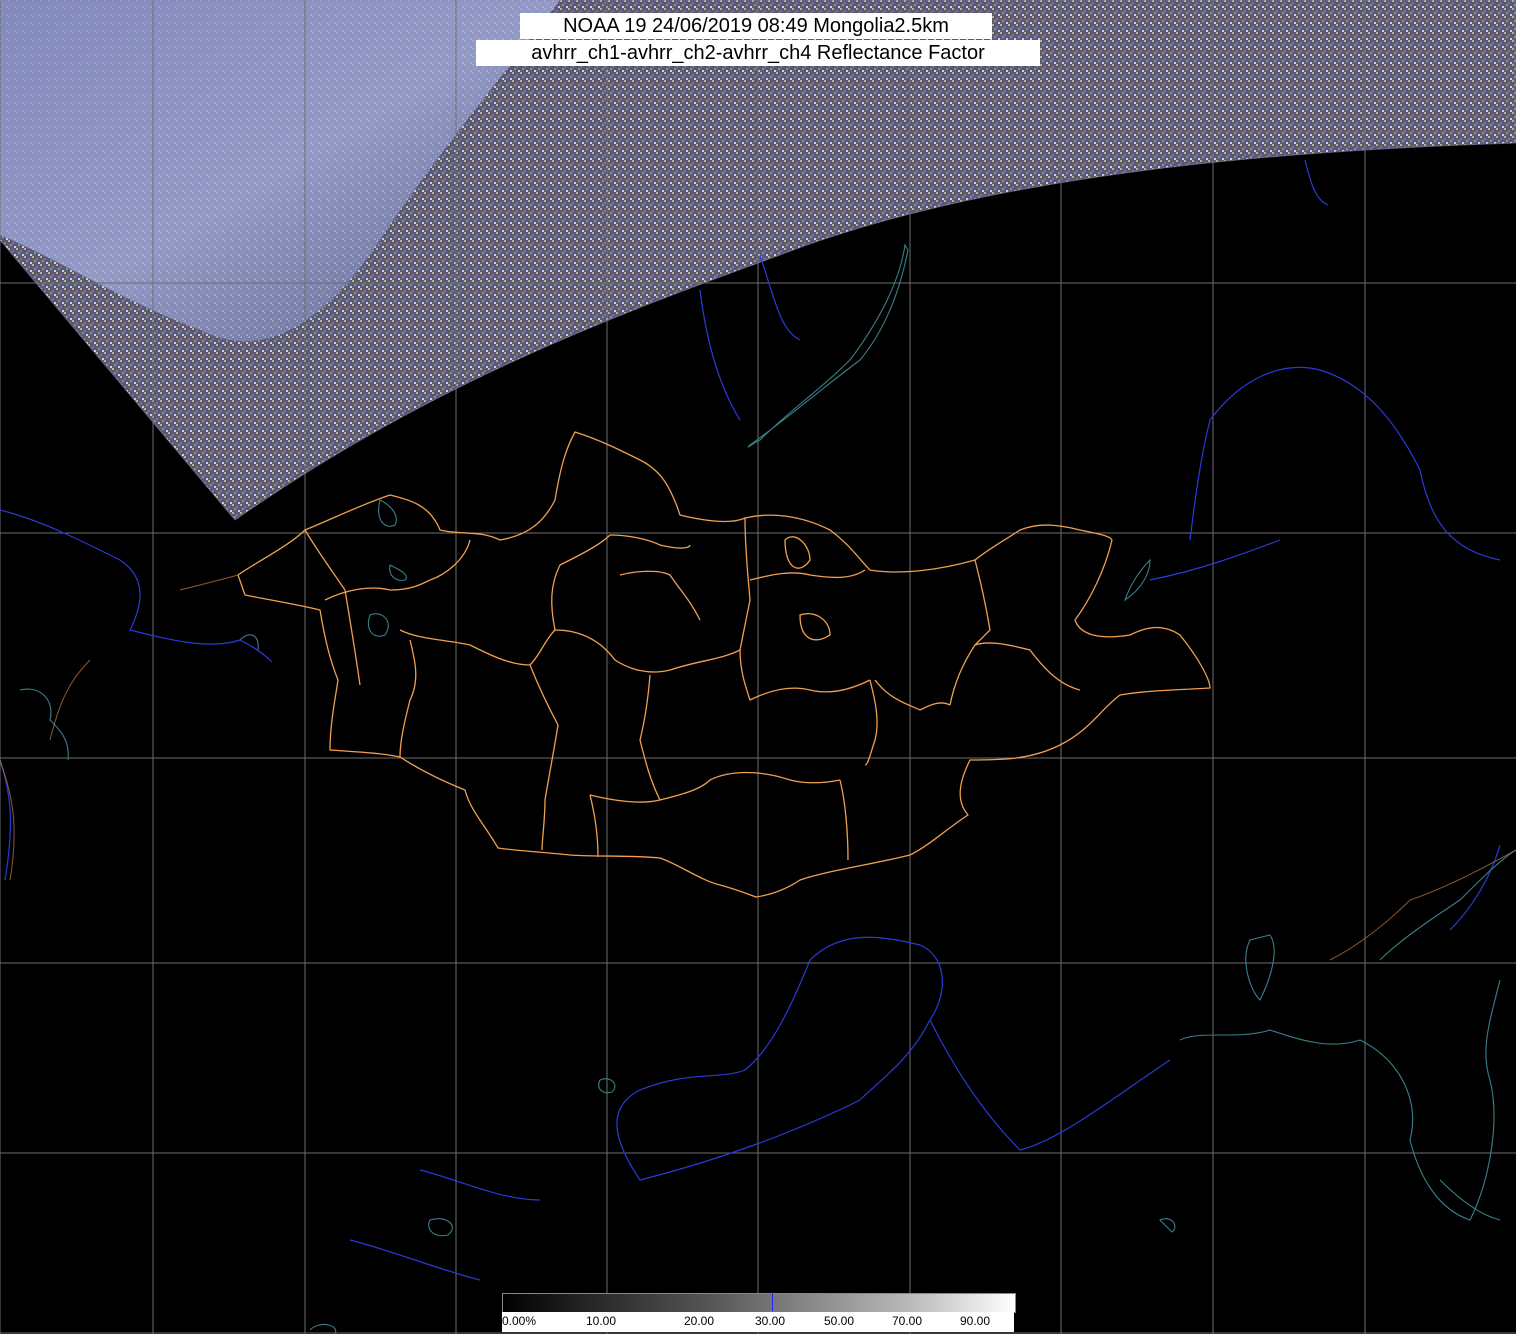 The width and height of the screenshot is (1516, 1334). What do you see at coordinates (772, 1302) in the screenshot?
I see `colorbar-marker` at bounding box center [772, 1302].